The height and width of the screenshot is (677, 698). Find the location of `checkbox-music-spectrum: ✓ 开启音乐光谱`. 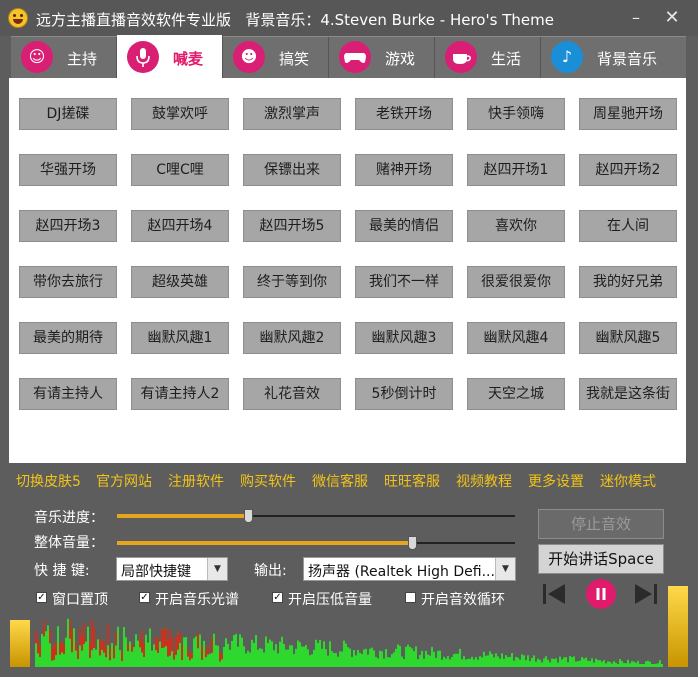

checkbox-music-spectrum: ✓ 开启音乐光谱 is located at coordinates (199, 598).